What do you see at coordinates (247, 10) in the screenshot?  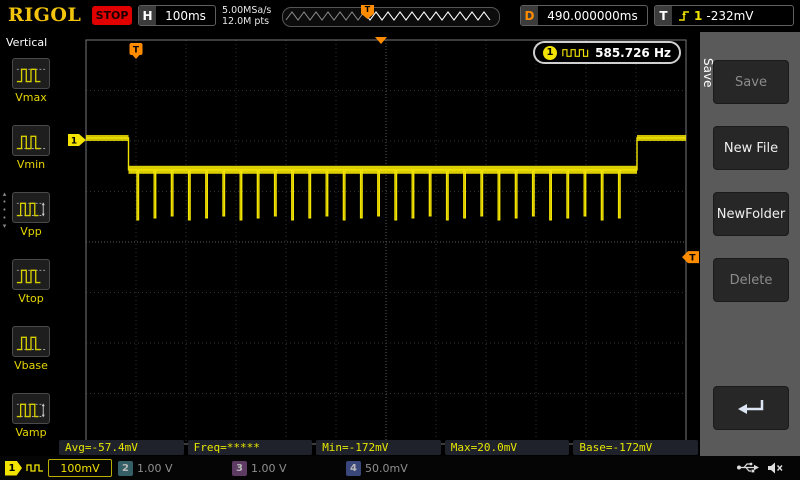 I see `sample-rate: 5.00MSa/s` at bounding box center [247, 10].